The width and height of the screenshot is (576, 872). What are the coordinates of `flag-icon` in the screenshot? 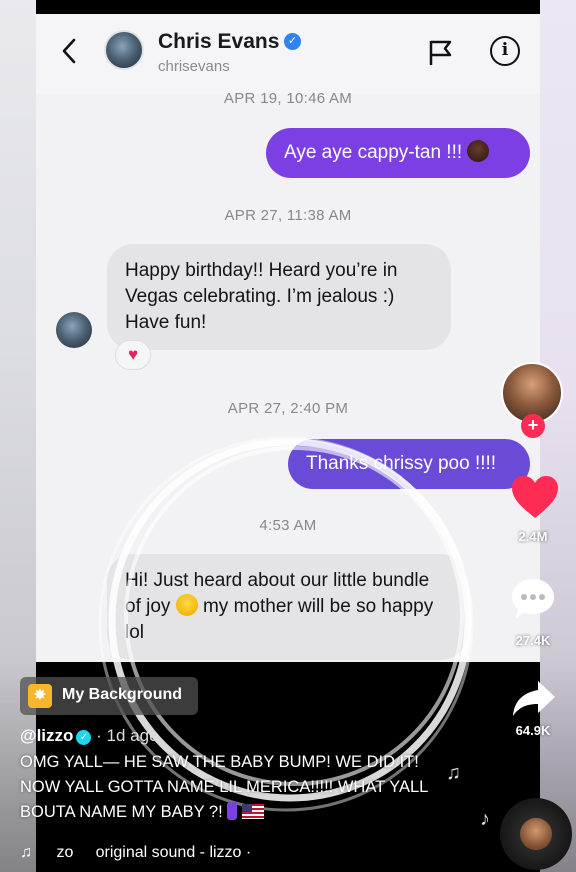 It's located at (441, 52).